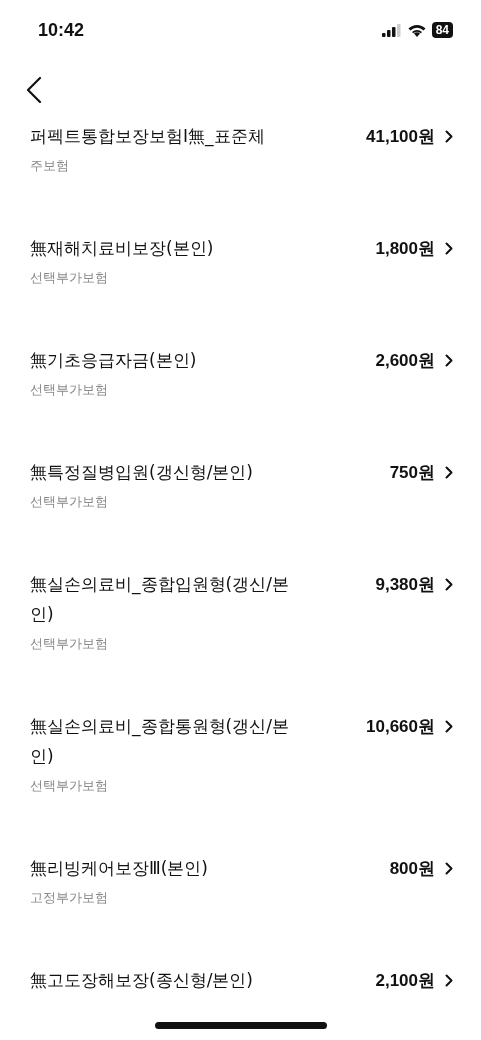 This screenshot has height=1040, width=481. What do you see at coordinates (405, 248) in the screenshot?
I see `premium-amount: 1,800원` at bounding box center [405, 248].